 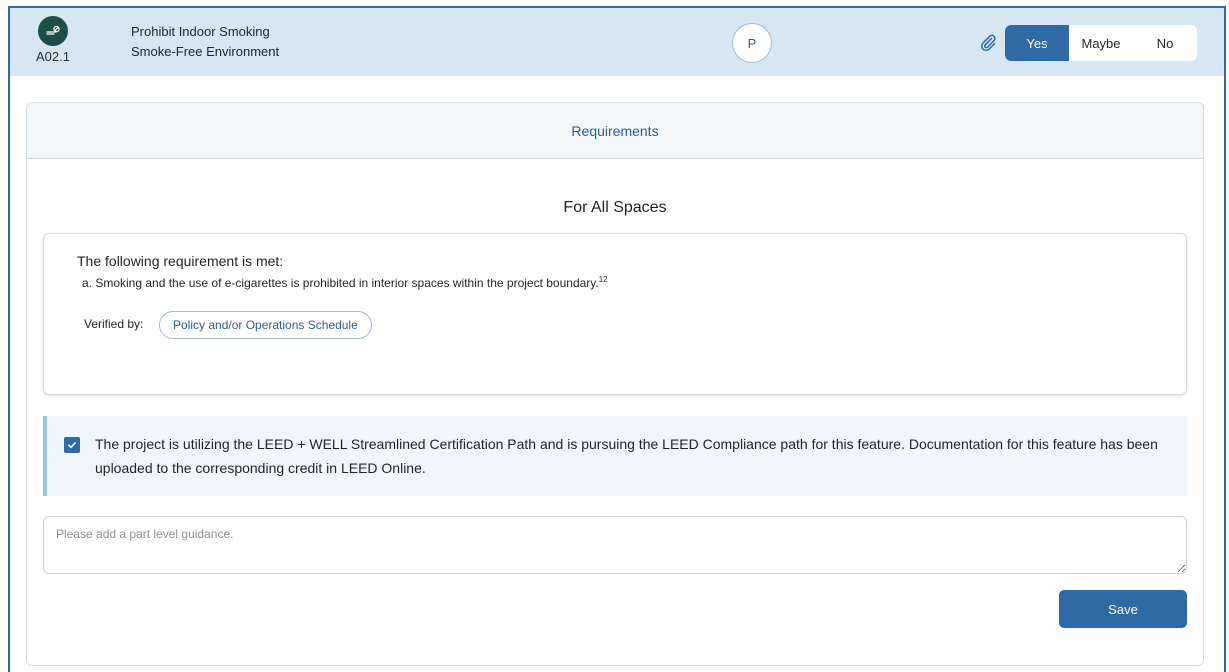 I want to click on guidance-input, so click(x=615, y=545).